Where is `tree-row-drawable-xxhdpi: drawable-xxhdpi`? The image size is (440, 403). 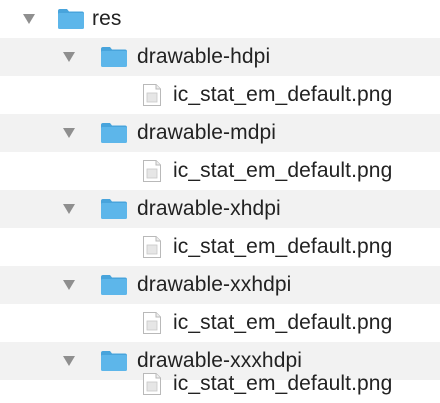 tree-row-drawable-xxhdpi: drawable-xxhdpi is located at coordinates (220, 285).